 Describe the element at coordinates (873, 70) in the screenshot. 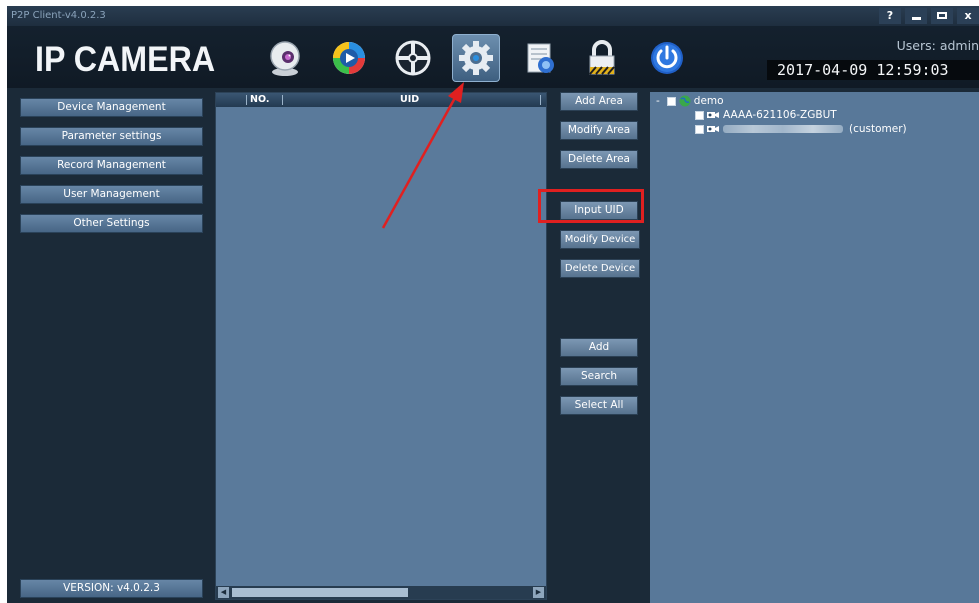

I see `datetime-display: 2017-04-09 12:59:03` at that location.